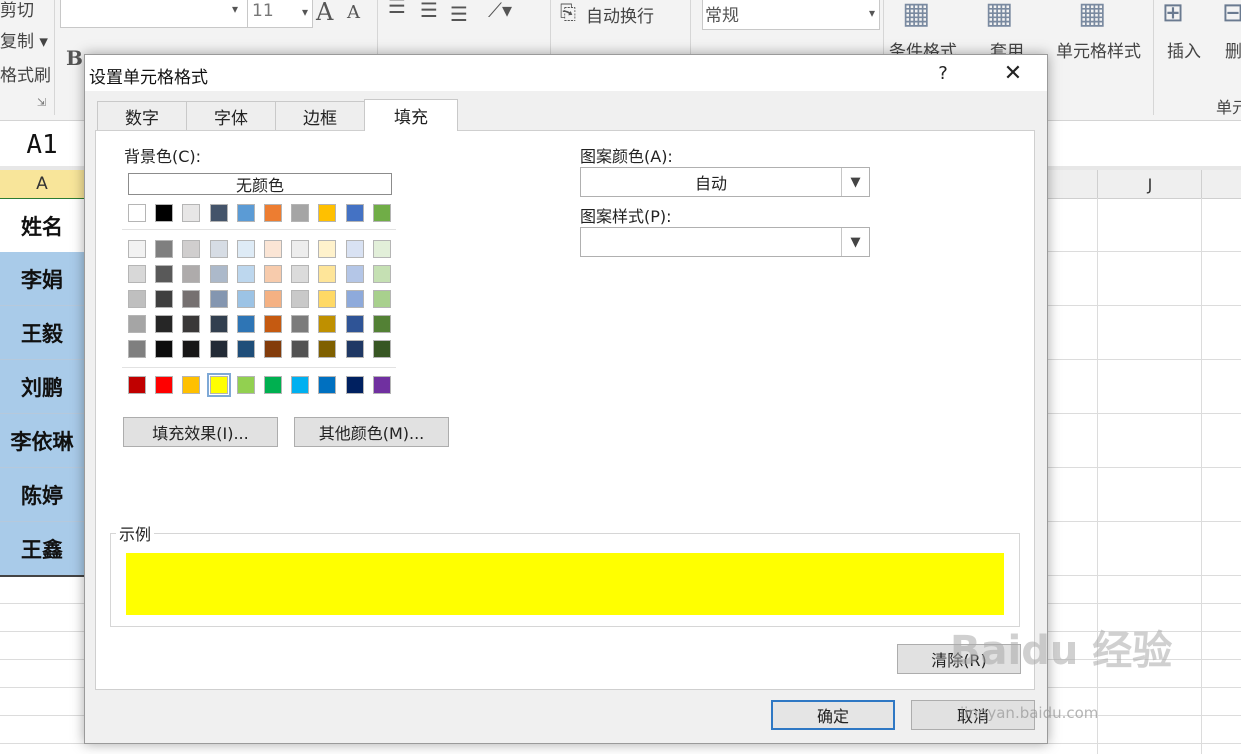 Image resolution: width=1241 pixels, height=754 pixels. What do you see at coordinates (725, 242) in the screenshot?
I see `pattern-style-combo: ▼` at bounding box center [725, 242].